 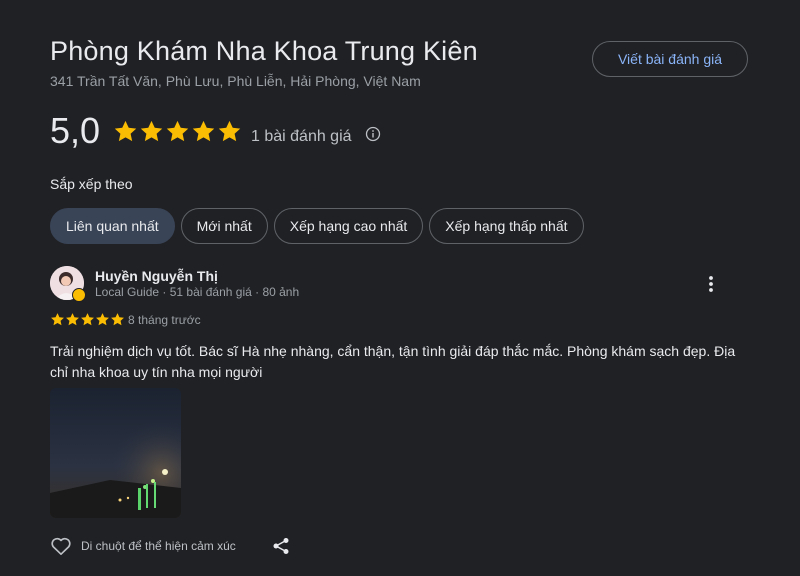 I want to click on review-stars, so click(x=87, y=319).